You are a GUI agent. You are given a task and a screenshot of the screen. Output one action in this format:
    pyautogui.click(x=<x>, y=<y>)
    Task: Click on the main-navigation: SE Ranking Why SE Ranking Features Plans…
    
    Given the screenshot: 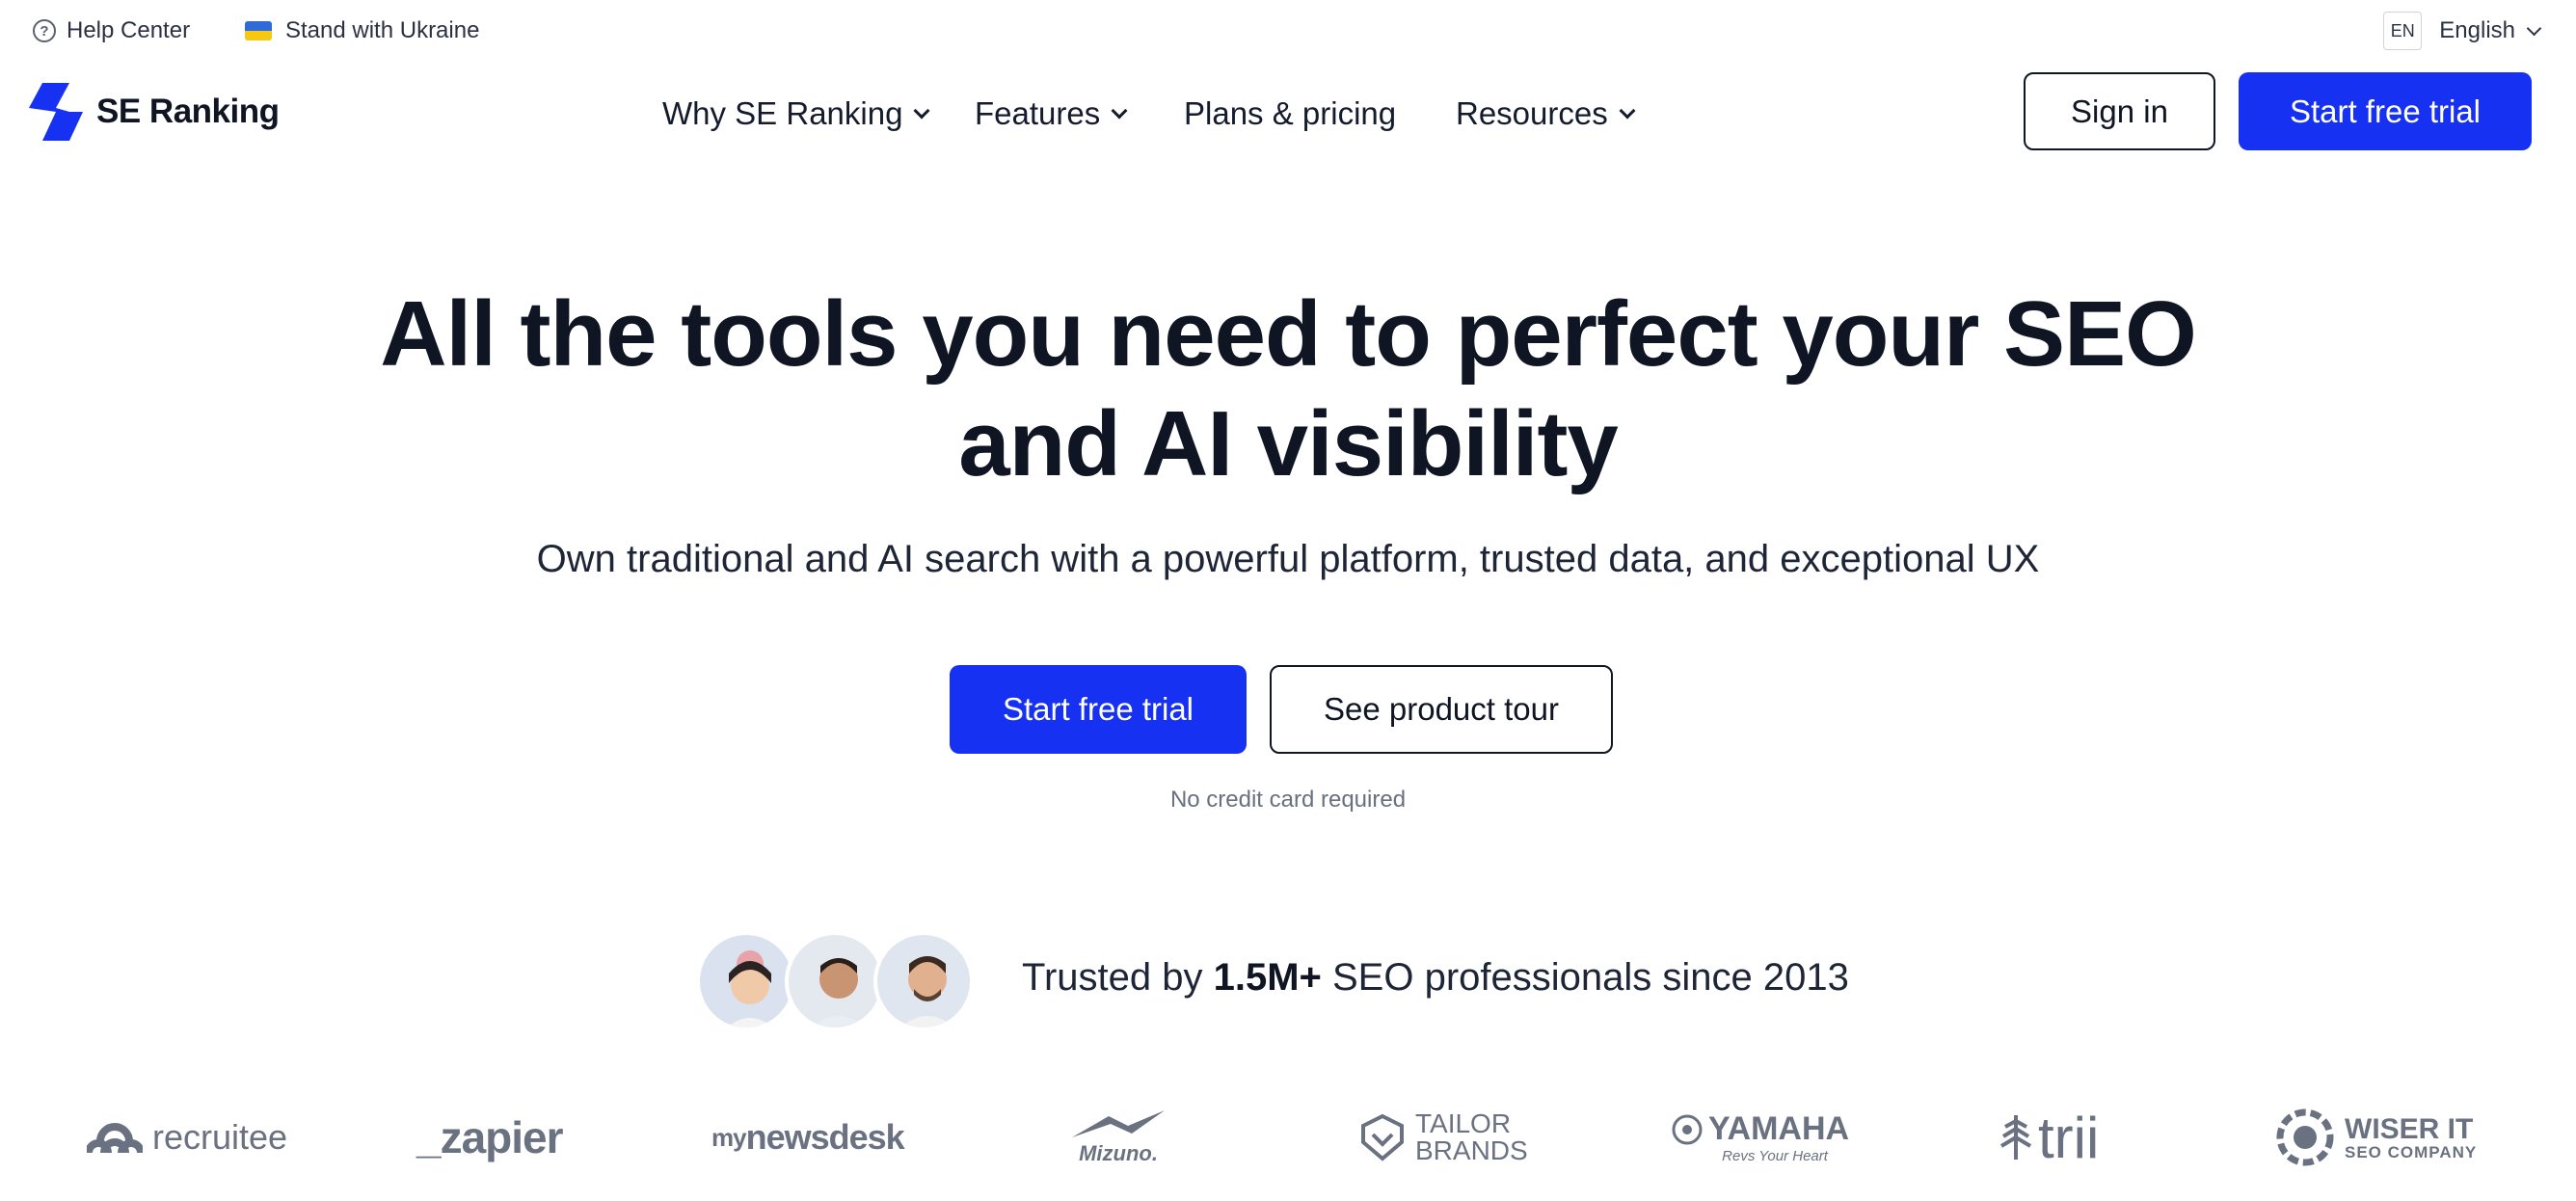 What is the action you would take?
    pyautogui.click(x=1288, y=111)
    